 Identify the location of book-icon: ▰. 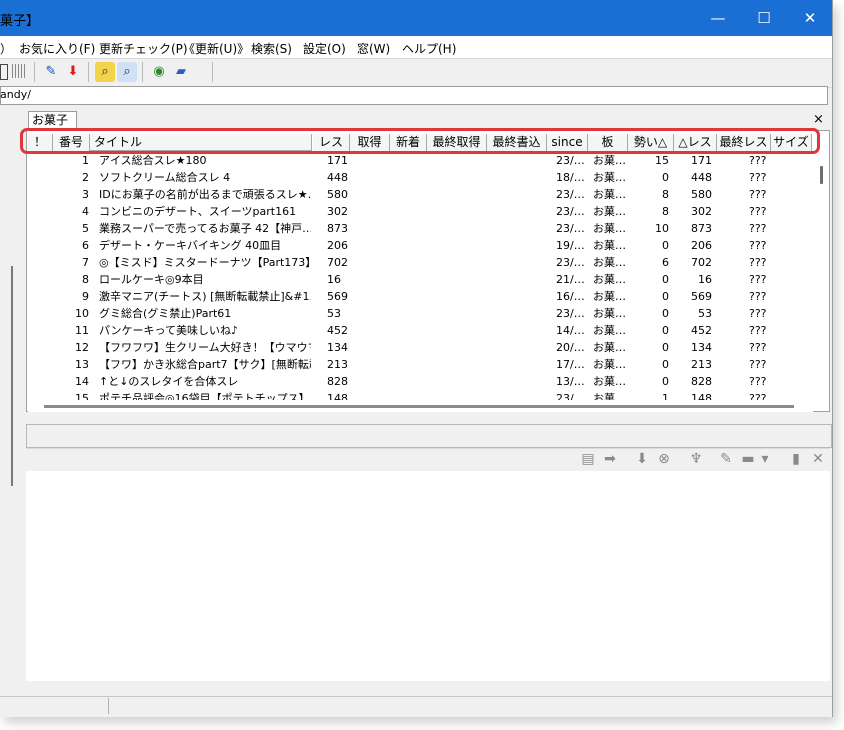
(181, 72).